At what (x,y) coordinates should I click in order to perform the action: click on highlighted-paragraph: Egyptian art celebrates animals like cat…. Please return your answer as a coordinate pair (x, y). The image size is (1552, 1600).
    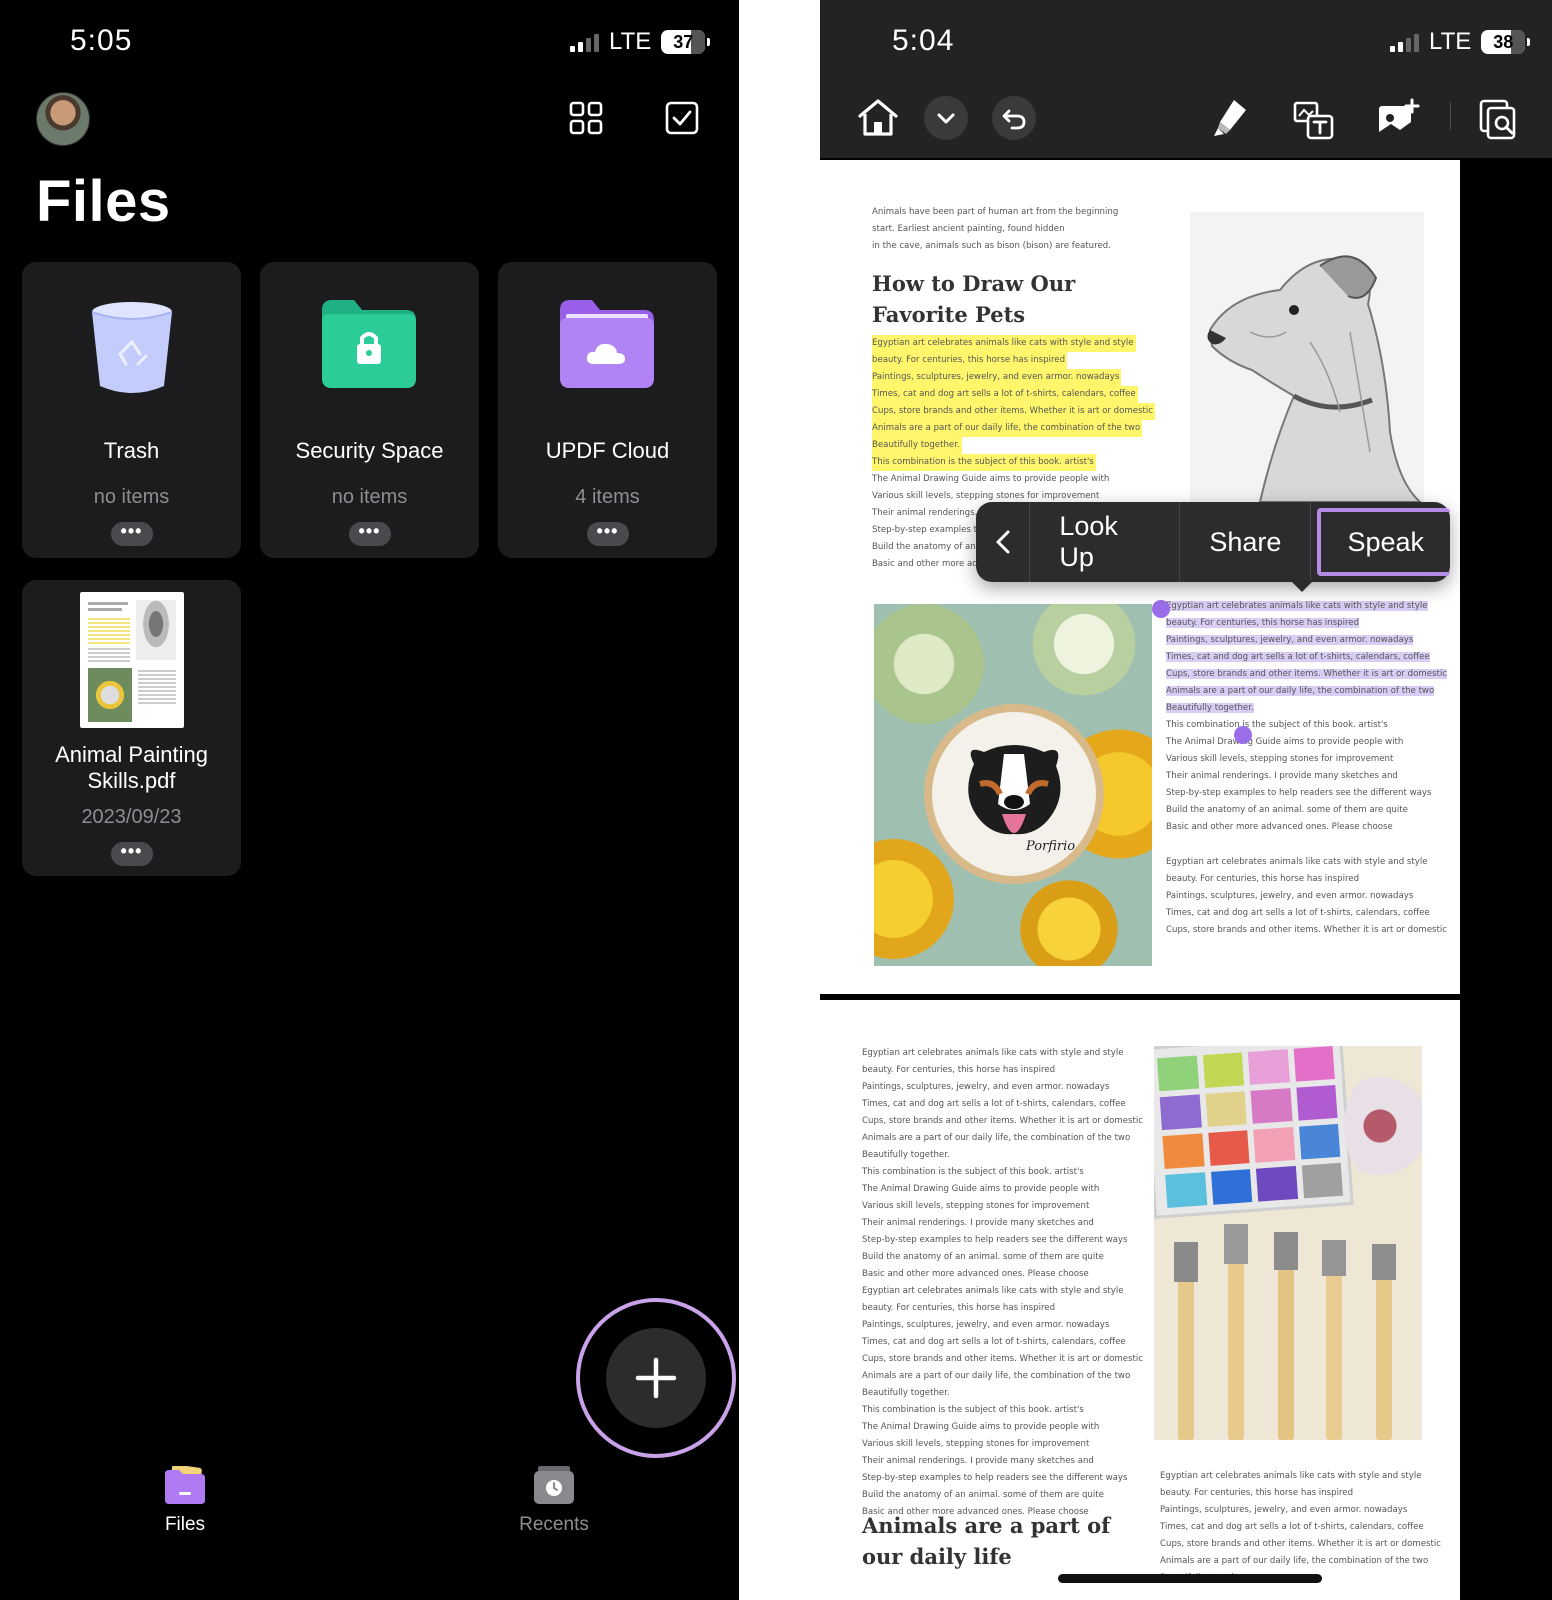
    Looking at the image, I should click on (1013, 403).